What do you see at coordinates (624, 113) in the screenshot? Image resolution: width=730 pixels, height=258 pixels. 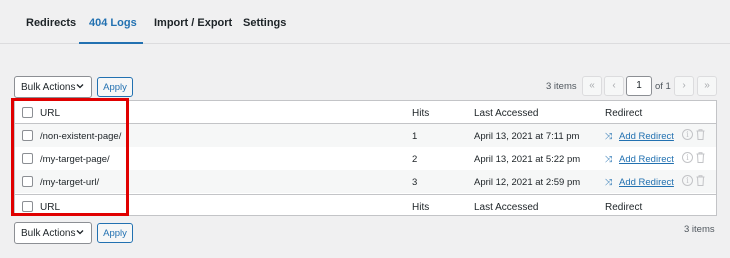 I see `column-redirect: Redirect` at bounding box center [624, 113].